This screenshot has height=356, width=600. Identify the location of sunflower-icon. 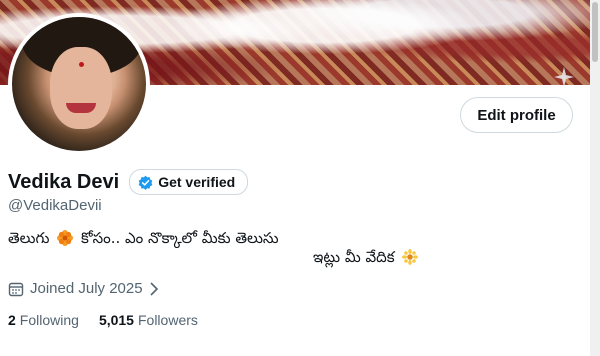
(410, 257).